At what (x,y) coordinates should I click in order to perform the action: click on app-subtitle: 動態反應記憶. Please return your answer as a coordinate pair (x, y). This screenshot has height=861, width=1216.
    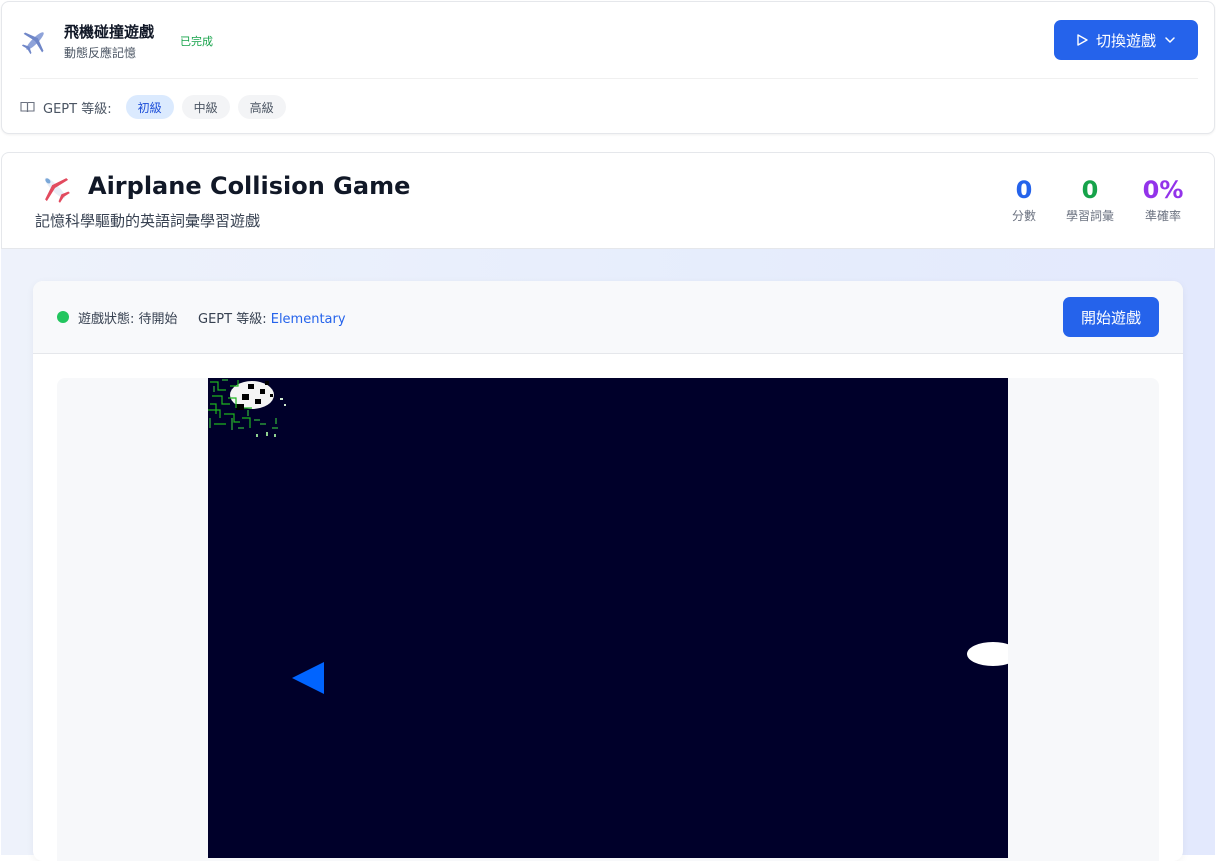
    Looking at the image, I should click on (100, 53).